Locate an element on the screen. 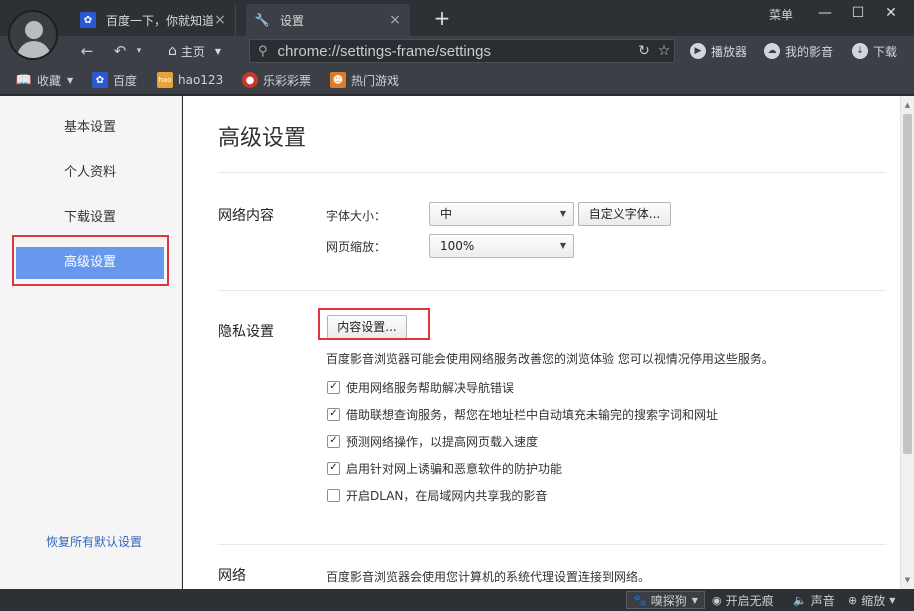 This screenshot has height=611, width=914. sound-button: 🔈 声音 is located at coordinates (814, 600).